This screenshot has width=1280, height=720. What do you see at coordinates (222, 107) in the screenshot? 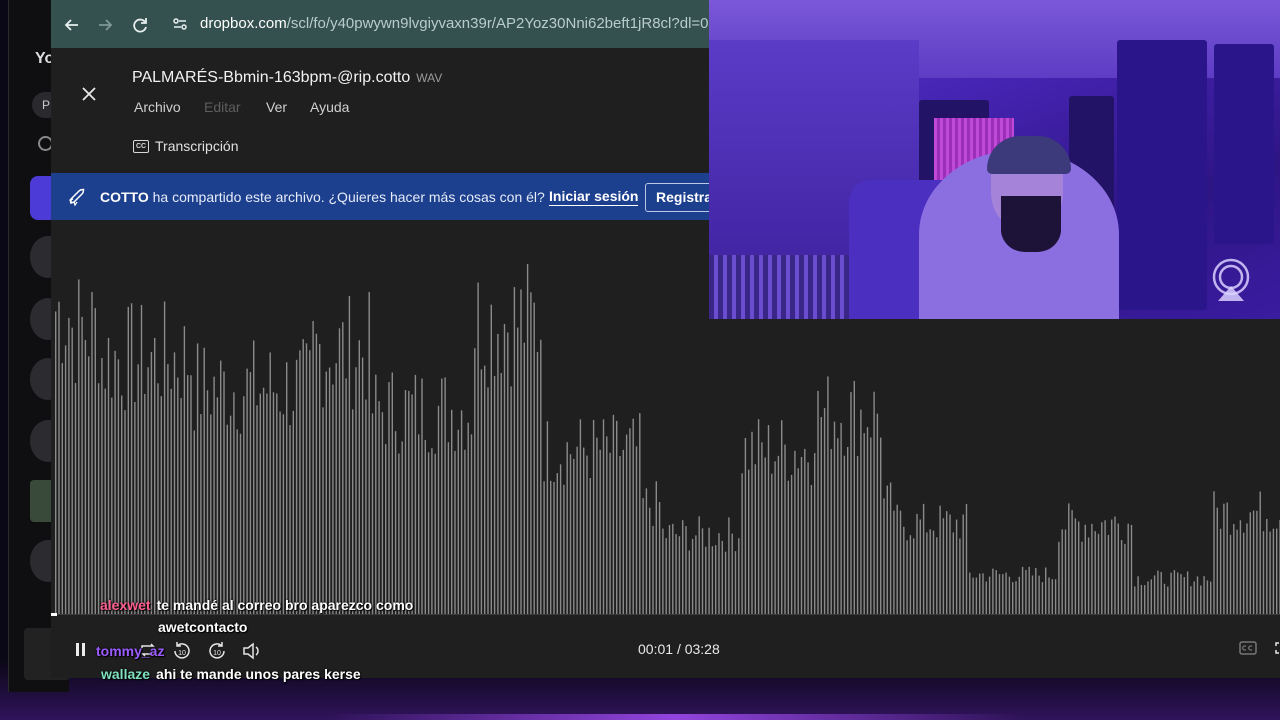
I see `menu-editar: Editar` at bounding box center [222, 107].